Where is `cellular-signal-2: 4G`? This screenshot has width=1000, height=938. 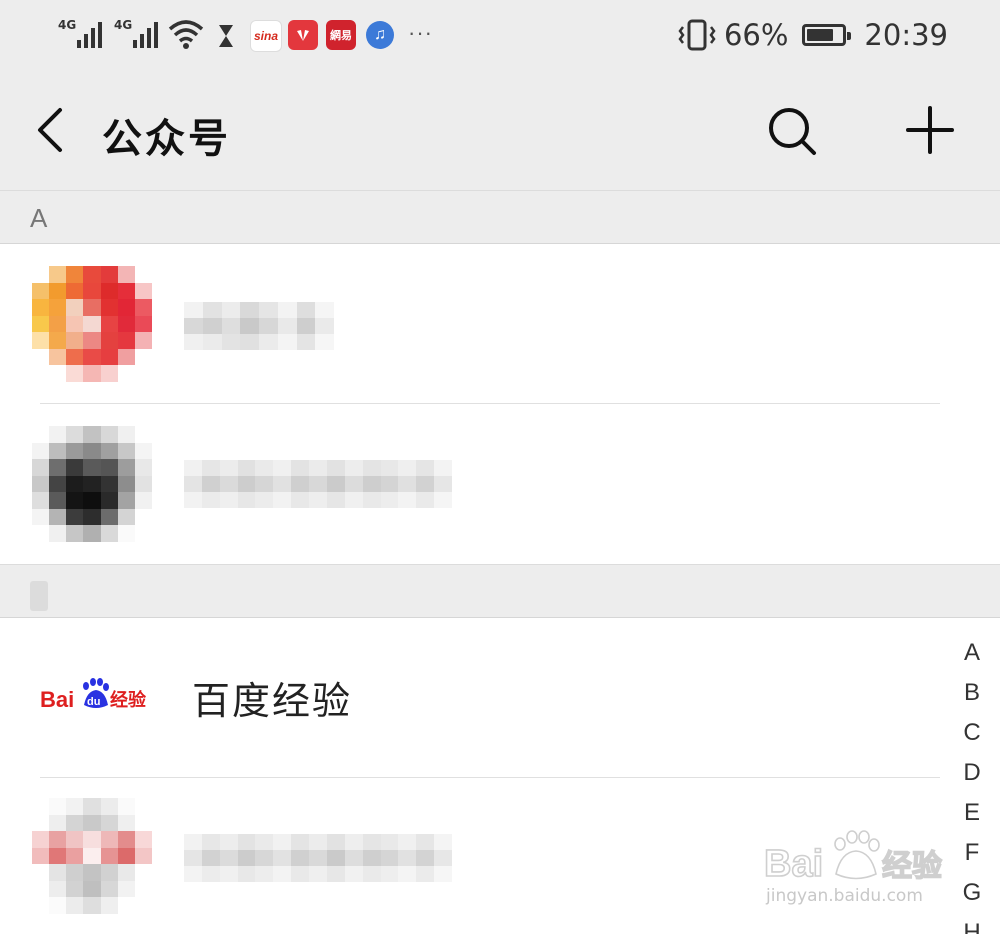
cellular-signal-2: 4G is located at coordinates (136, 35).